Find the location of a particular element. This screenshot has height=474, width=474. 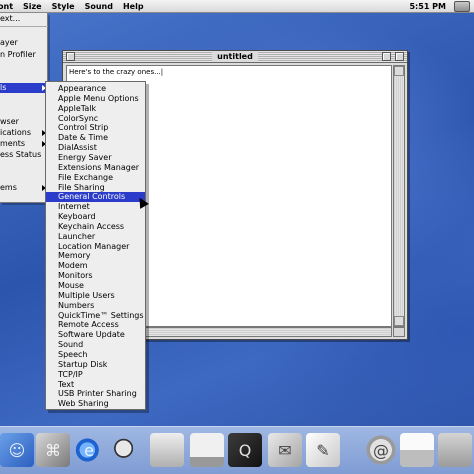

control-strip-dock: ☺ ⌘ e Q ✉ ✎ @ is located at coordinates (237, 450).